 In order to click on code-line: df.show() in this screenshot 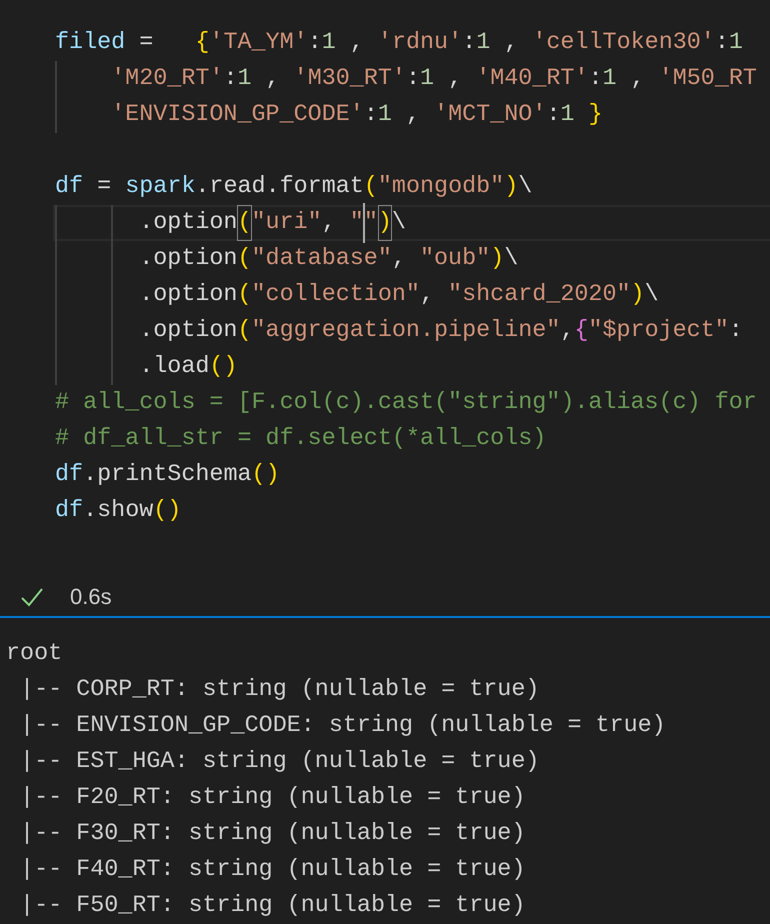, I will do `click(118, 511)`.